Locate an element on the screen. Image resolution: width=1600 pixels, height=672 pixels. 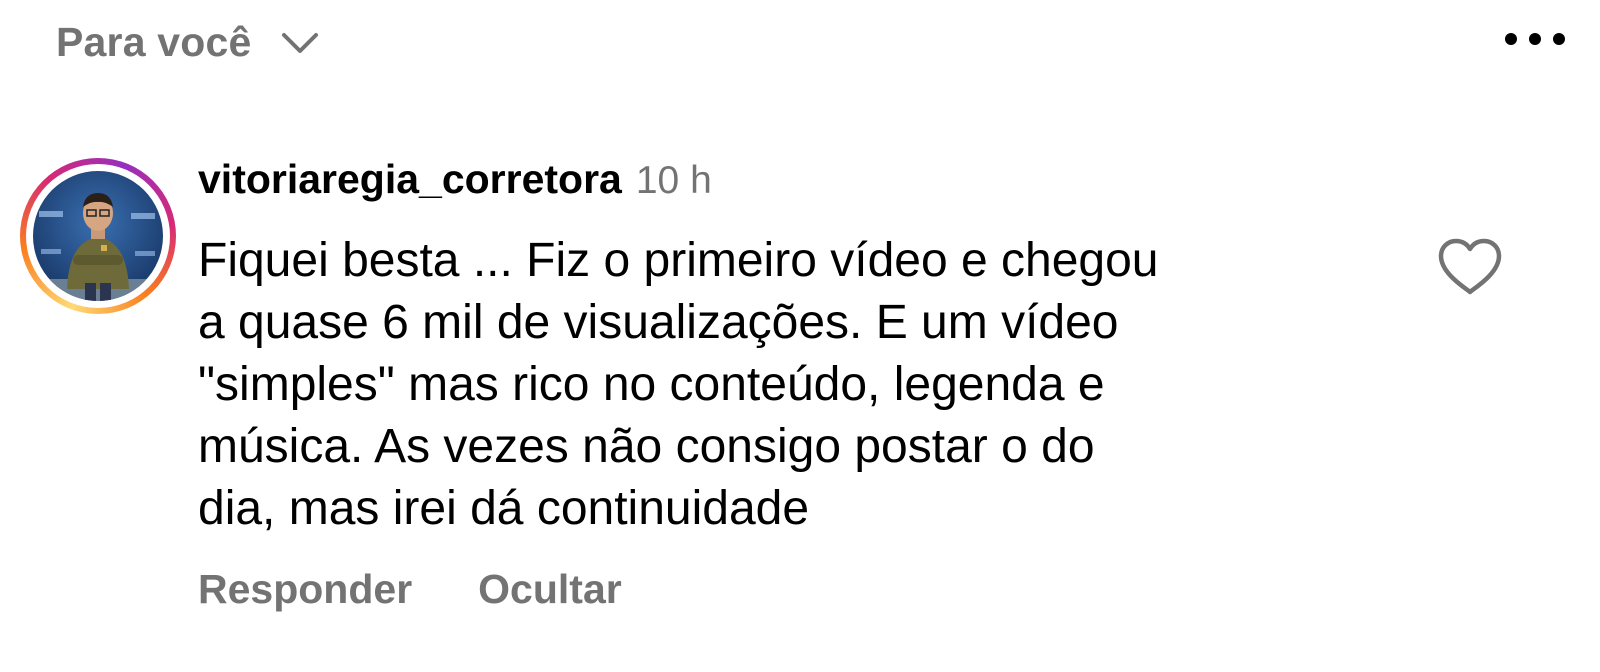
chevron-down-icon is located at coordinates (300, 43).